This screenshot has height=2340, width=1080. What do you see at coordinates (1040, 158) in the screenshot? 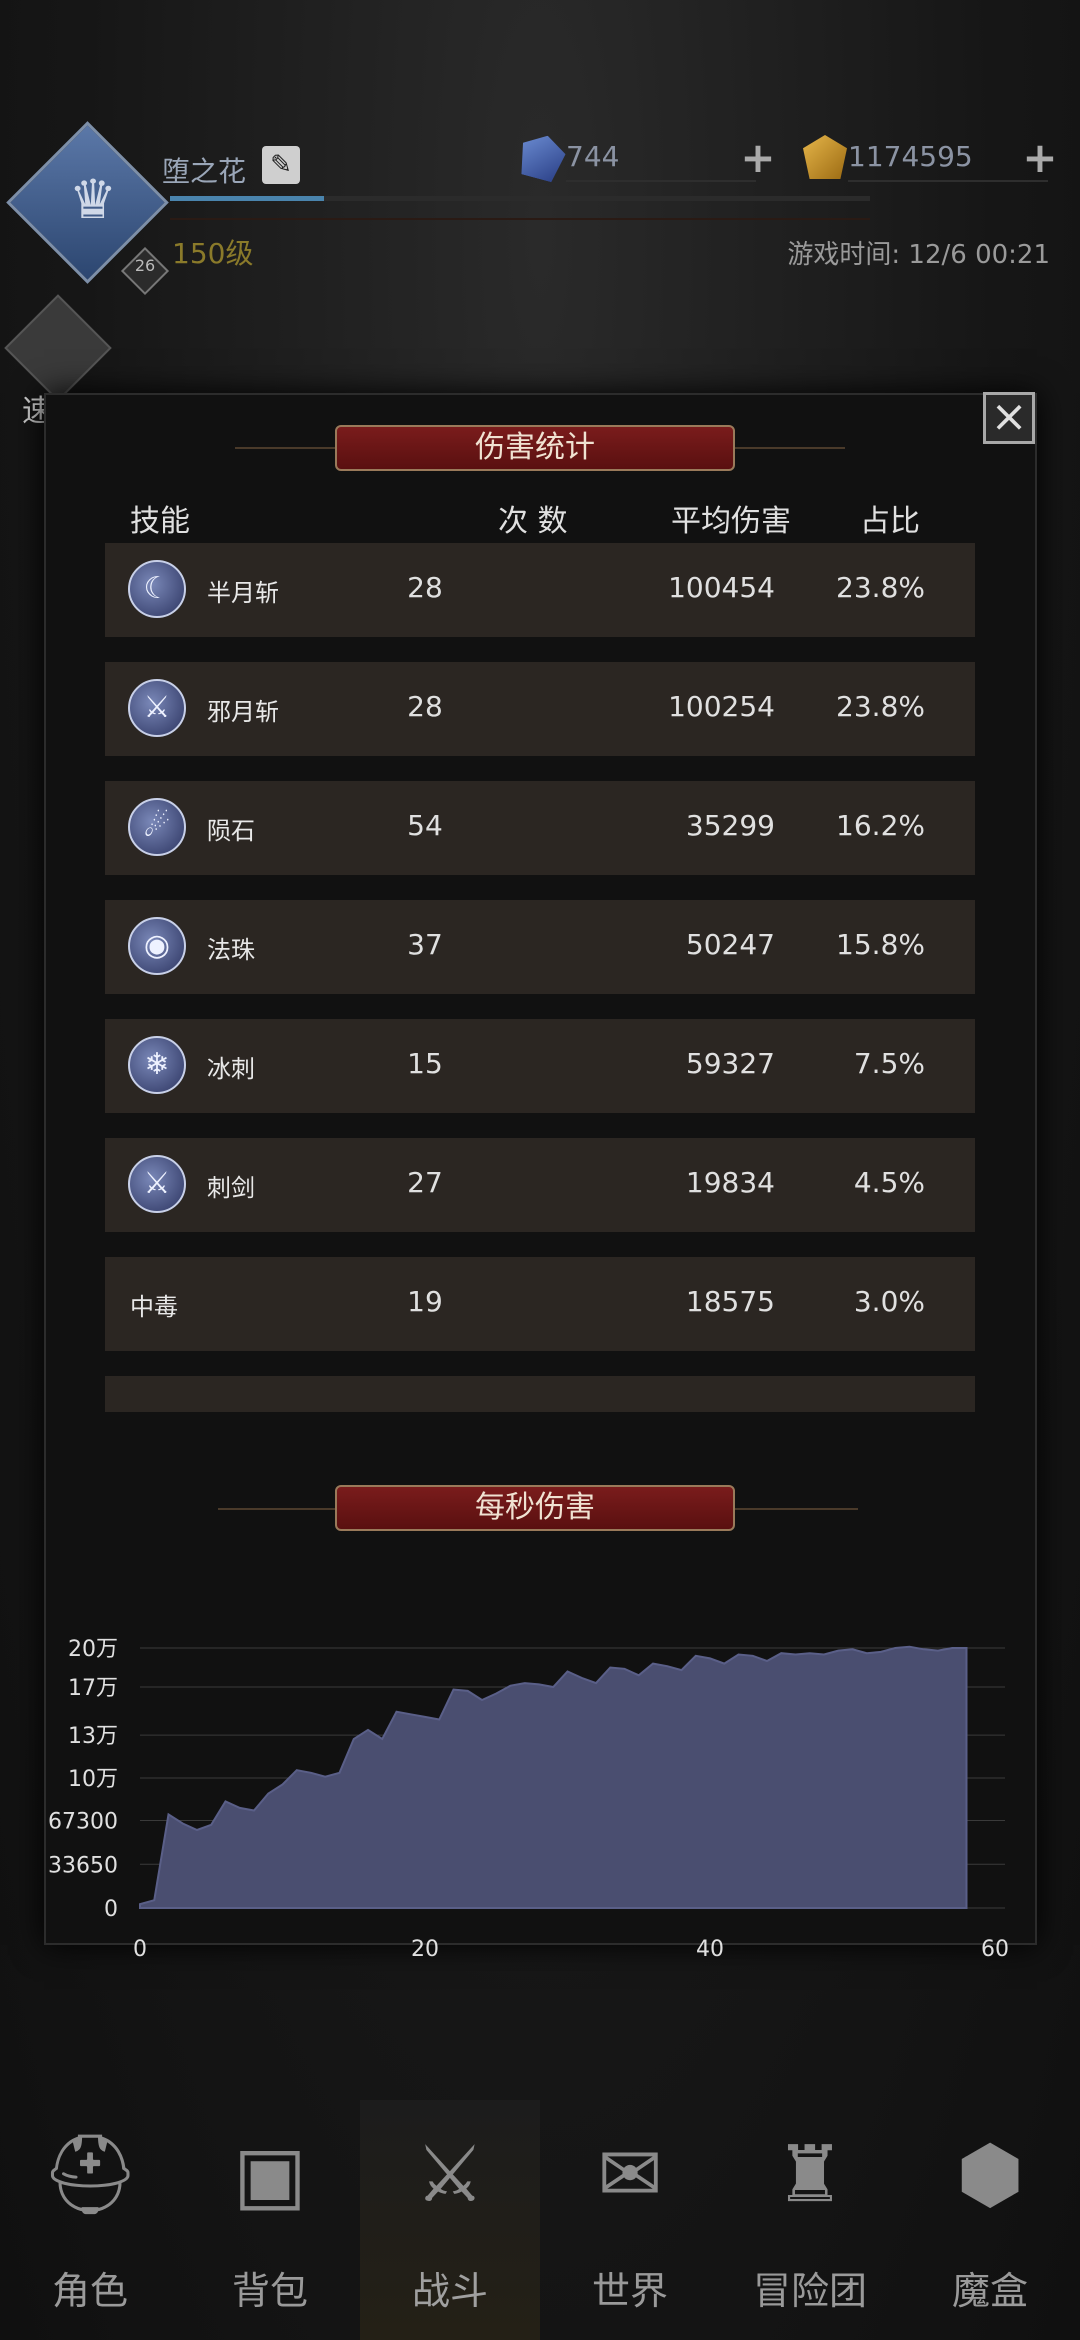
I see `add-gold-button: +` at bounding box center [1040, 158].